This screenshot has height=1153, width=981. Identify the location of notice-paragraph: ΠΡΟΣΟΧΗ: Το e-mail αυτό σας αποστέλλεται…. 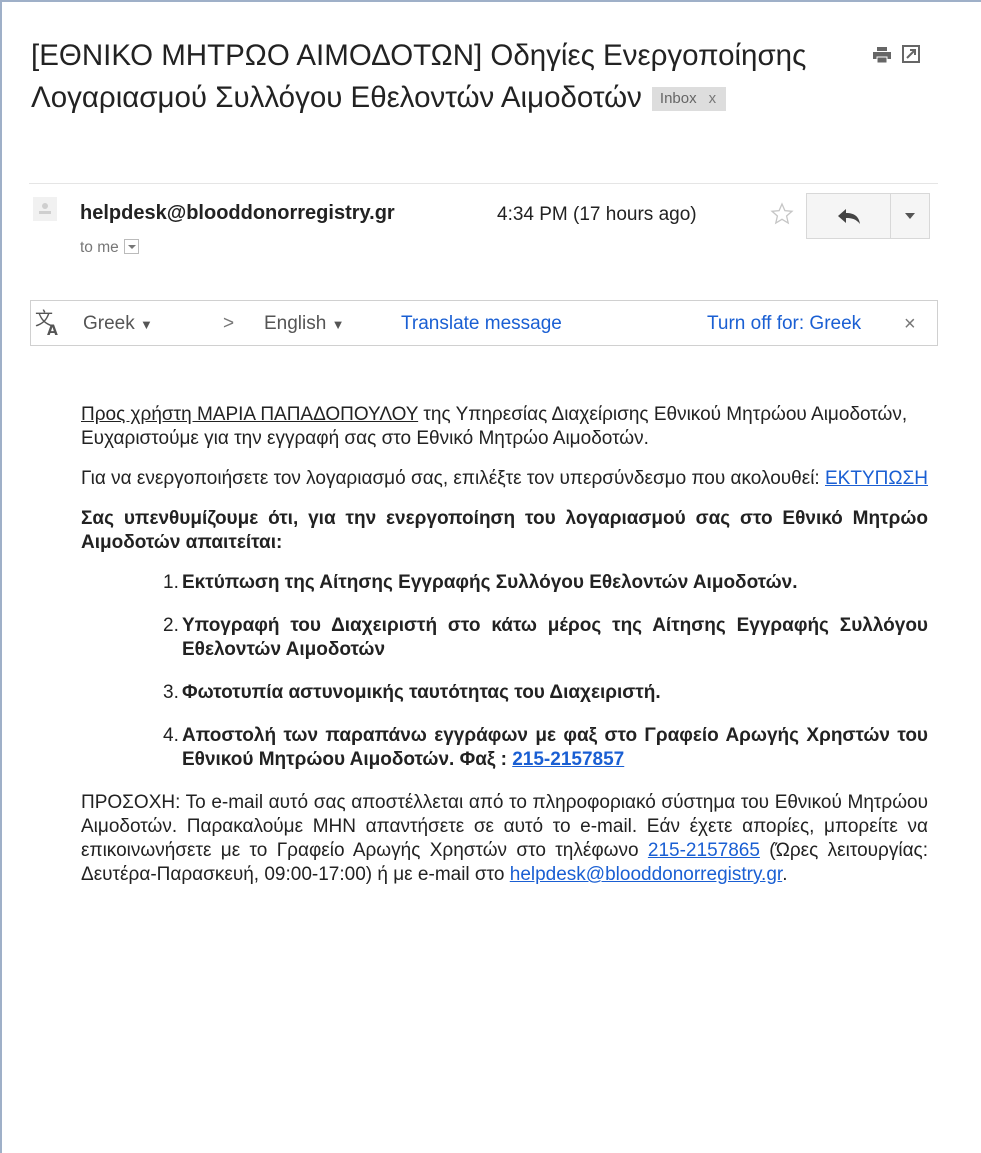
(504, 839).